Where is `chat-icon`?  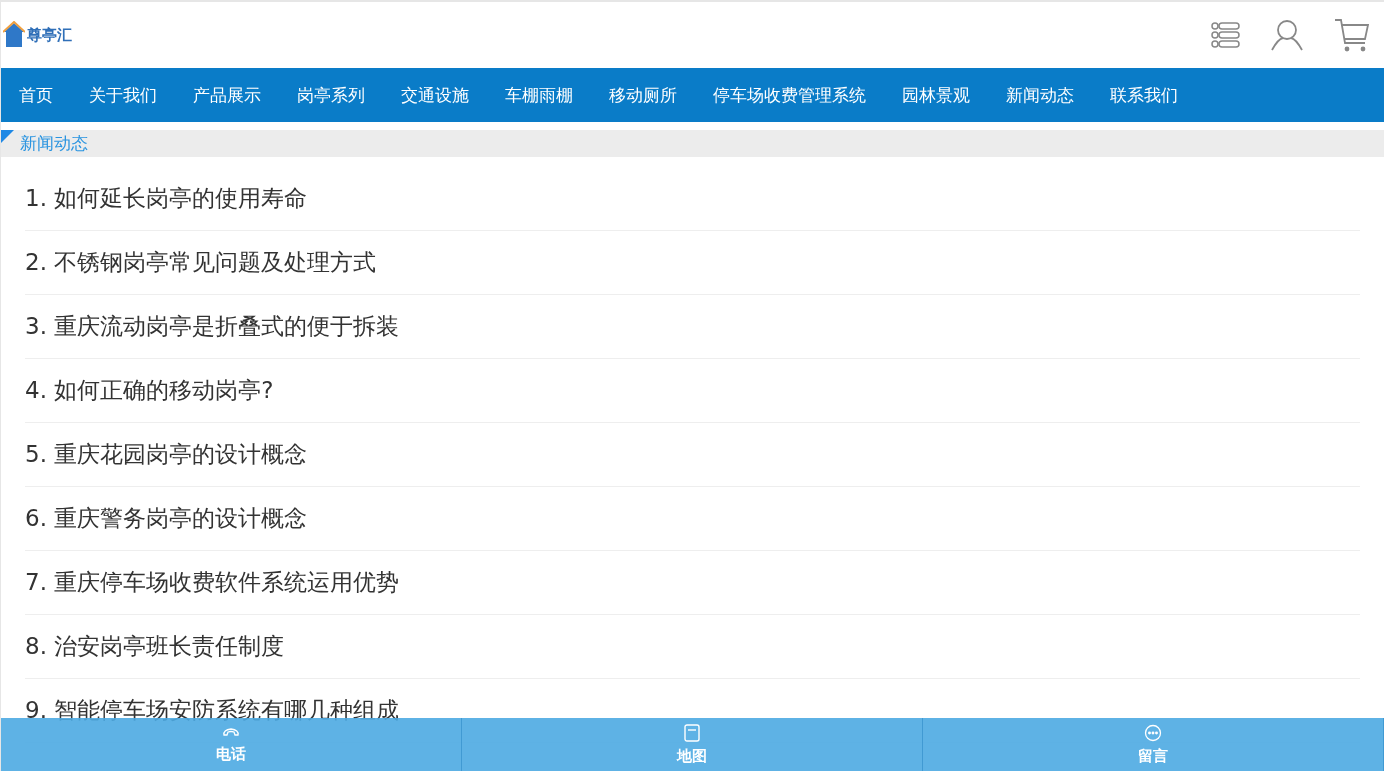 chat-icon is located at coordinates (1153, 732).